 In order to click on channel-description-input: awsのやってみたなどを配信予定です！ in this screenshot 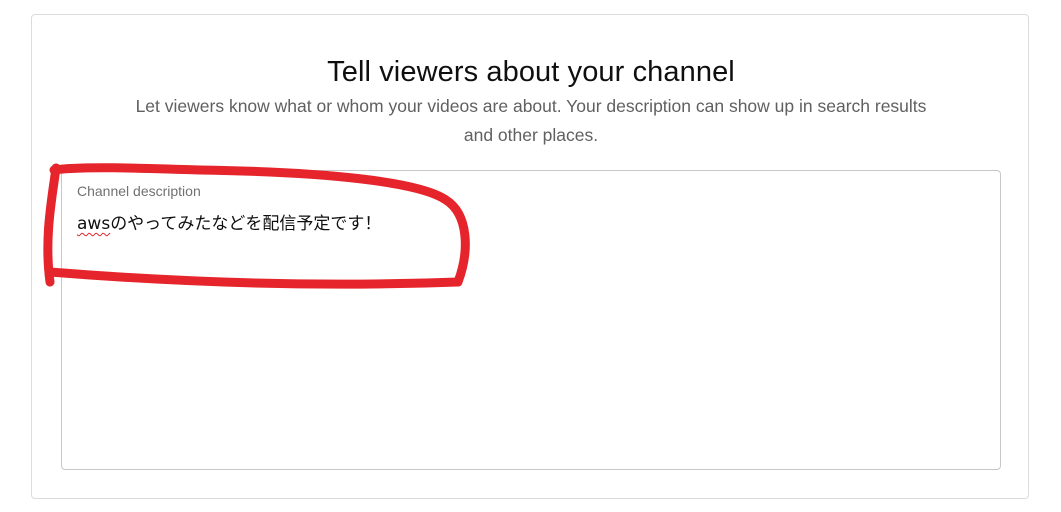, I will do `click(527, 221)`.